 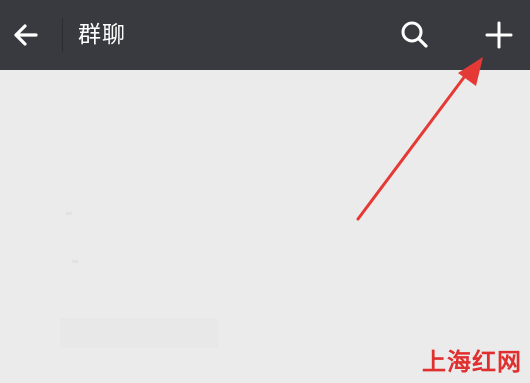 I want to click on arrow-left-icon, so click(x=26, y=35).